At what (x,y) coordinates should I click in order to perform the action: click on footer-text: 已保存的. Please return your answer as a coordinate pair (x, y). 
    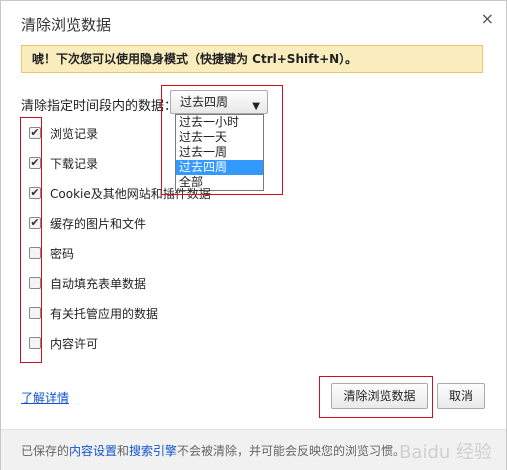
    Looking at the image, I should click on (45, 451).